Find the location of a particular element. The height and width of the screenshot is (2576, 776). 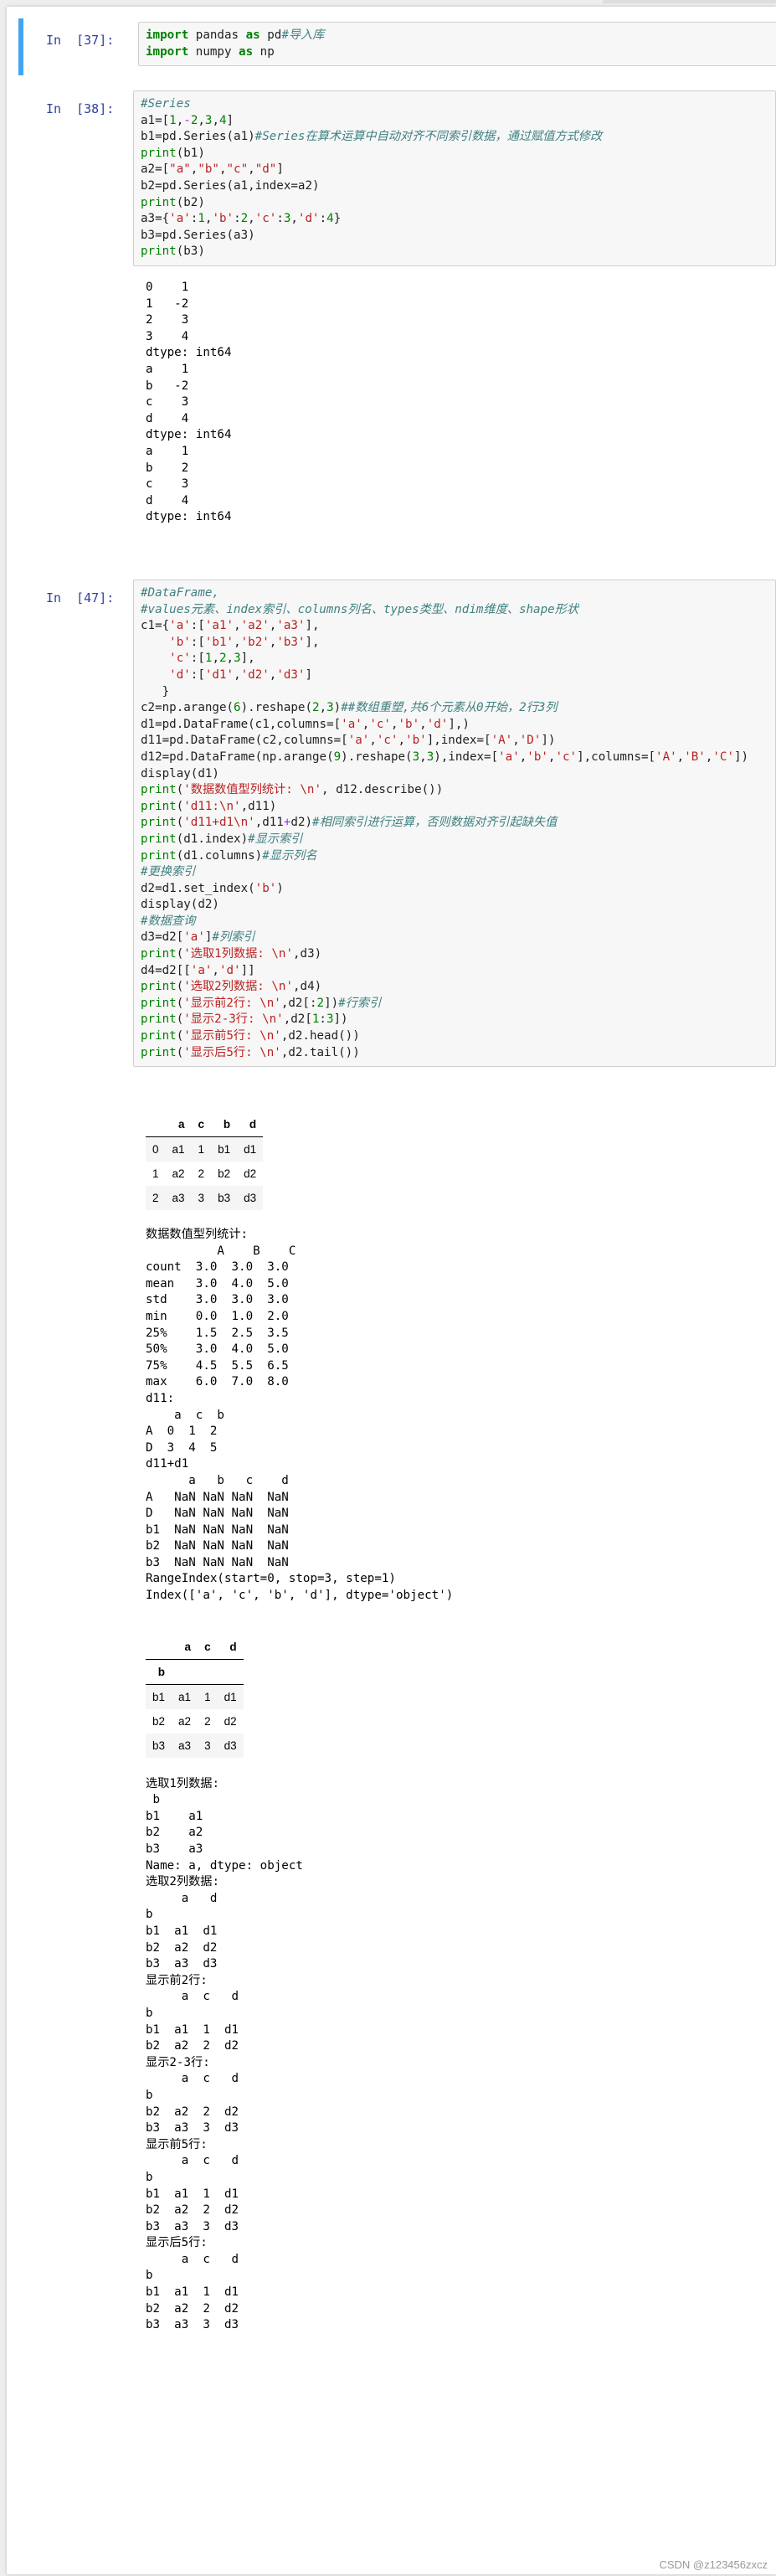

table-cell: b2 is located at coordinates (224, 1173).